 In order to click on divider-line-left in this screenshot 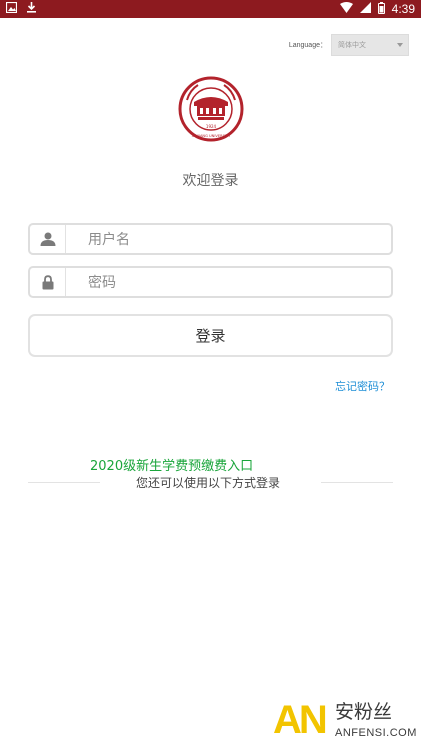, I will do `click(64, 482)`.